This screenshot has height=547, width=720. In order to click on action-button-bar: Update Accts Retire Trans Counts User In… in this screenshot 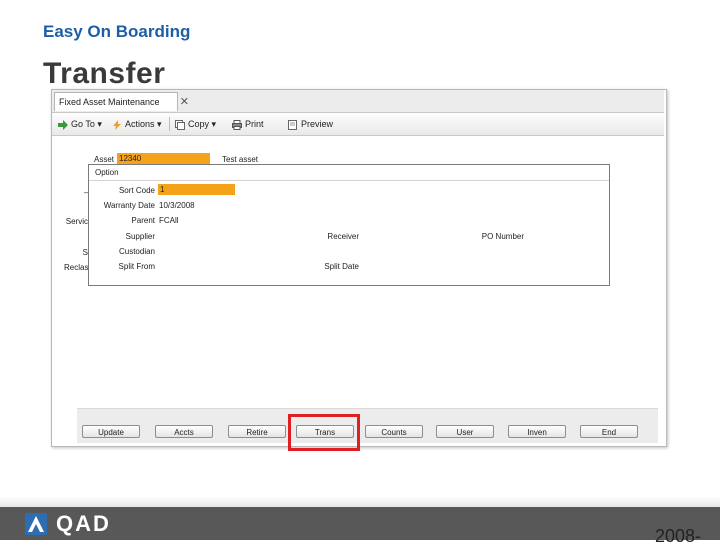, I will do `click(367, 425)`.